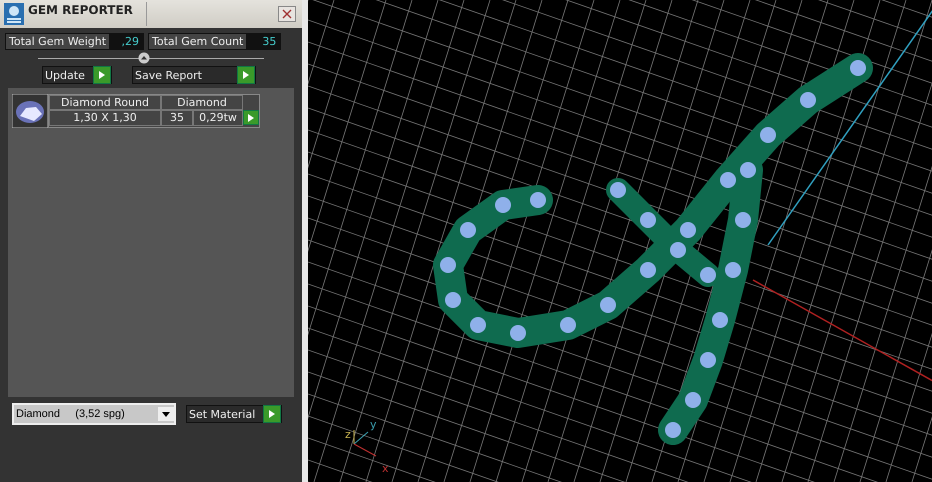  What do you see at coordinates (94, 414) in the screenshot?
I see `material-dropdown: Diamond (3,52 spg)` at bounding box center [94, 414].